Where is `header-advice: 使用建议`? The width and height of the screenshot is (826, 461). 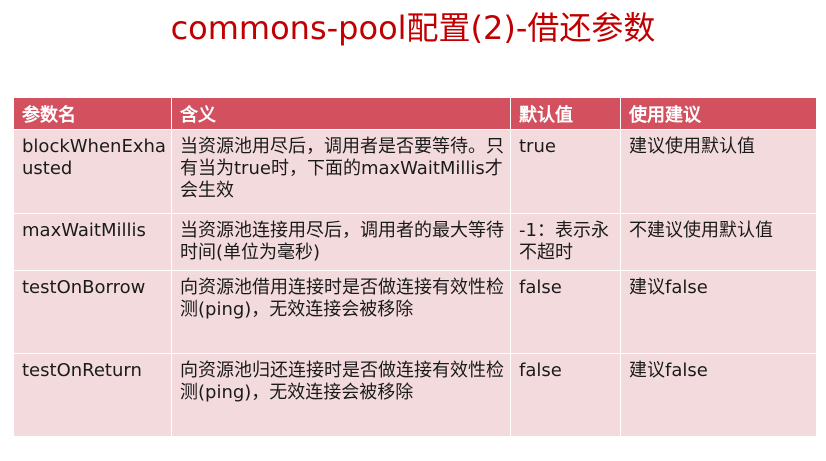
header-advice: 使用建议 is located at coordinates (718, 113).